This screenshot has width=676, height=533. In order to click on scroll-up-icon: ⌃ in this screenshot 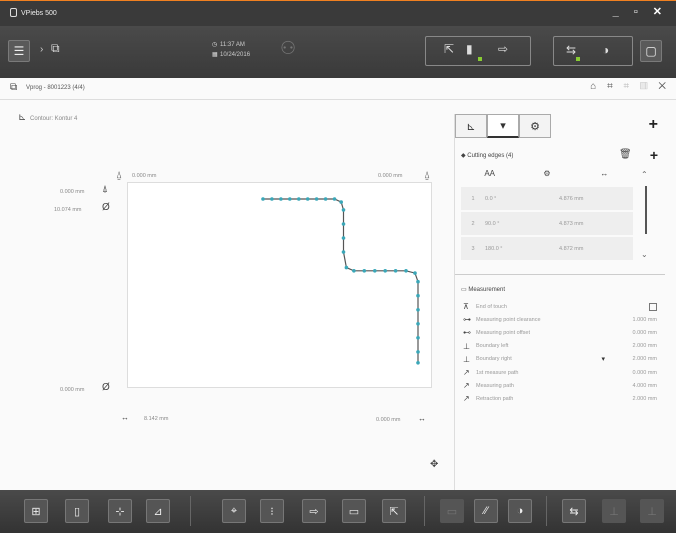, I will do `click(644, 174)`.